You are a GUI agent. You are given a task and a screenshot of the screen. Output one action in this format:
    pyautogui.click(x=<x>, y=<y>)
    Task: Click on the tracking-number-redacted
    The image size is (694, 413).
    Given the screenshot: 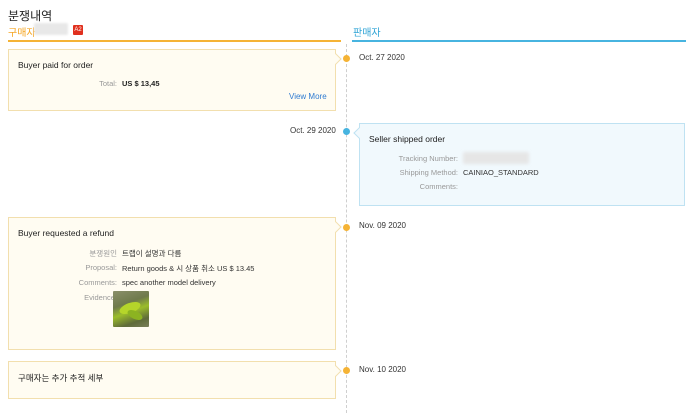 What is the action you would take?
    pyautogui.click(x=496, y=158)
    